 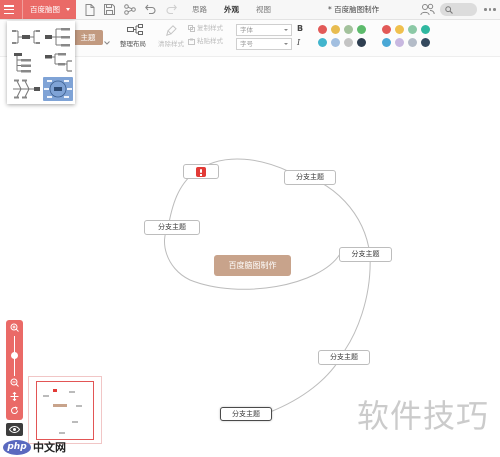 I want to click on php-logo-text: 中文网, so click(x=49, y=447).